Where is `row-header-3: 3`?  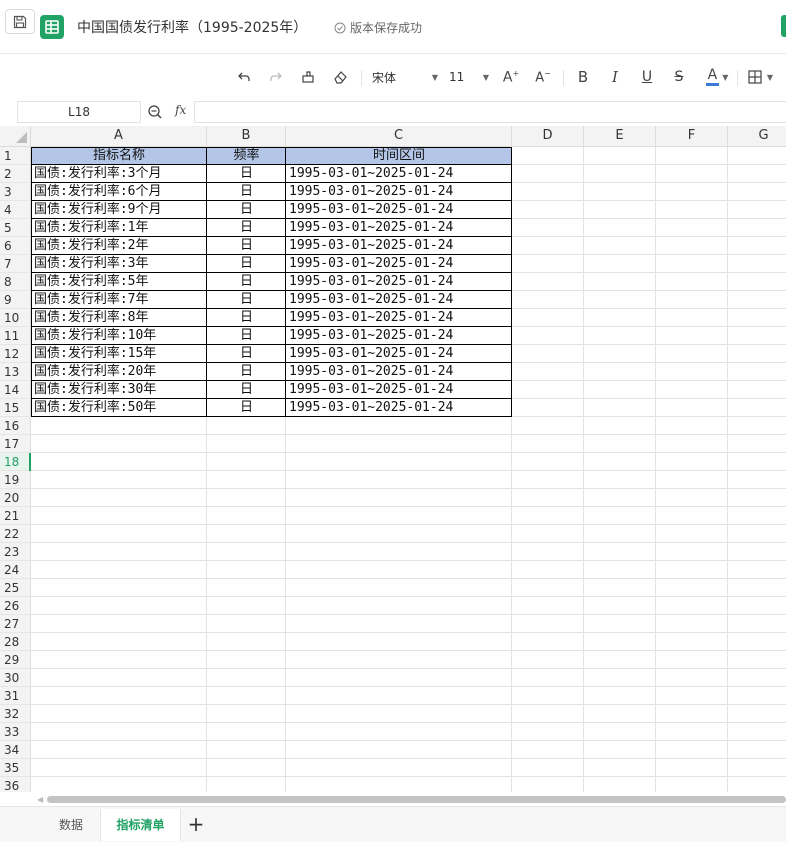
row-header-3: 3 is located at coordinates (15, 192).